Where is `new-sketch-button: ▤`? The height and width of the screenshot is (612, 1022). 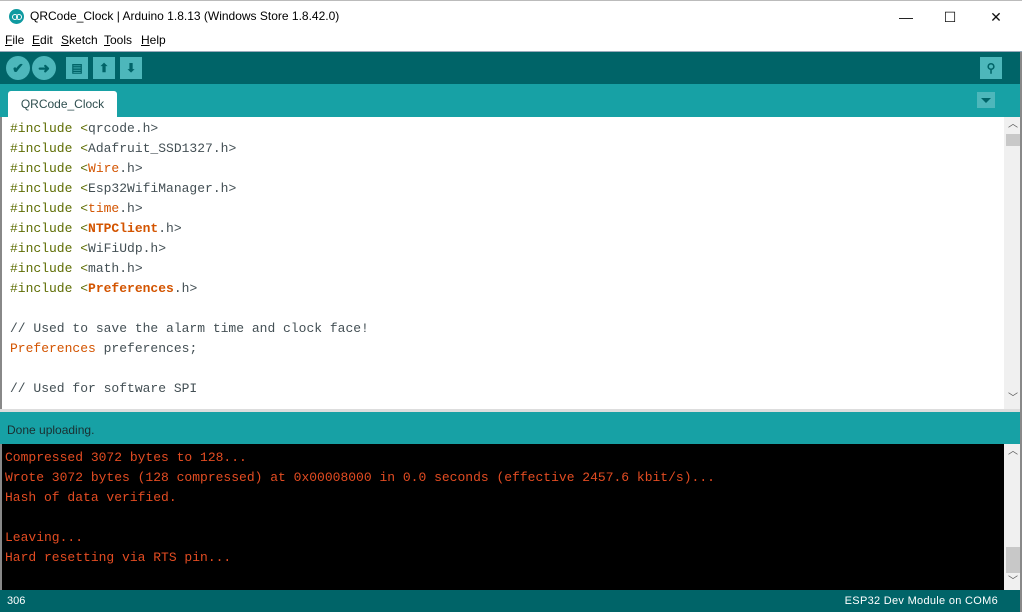
new-sketch-button: ▤ is located at coordinates (77, 68).